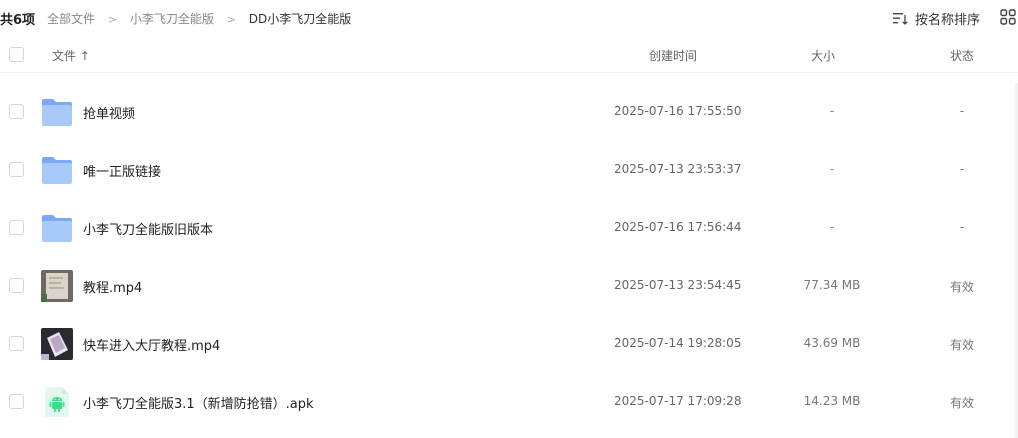 The width and height of the screenshot is (1018, 438). I want to click on file-size: 43.69 MB, so click(832, 343).